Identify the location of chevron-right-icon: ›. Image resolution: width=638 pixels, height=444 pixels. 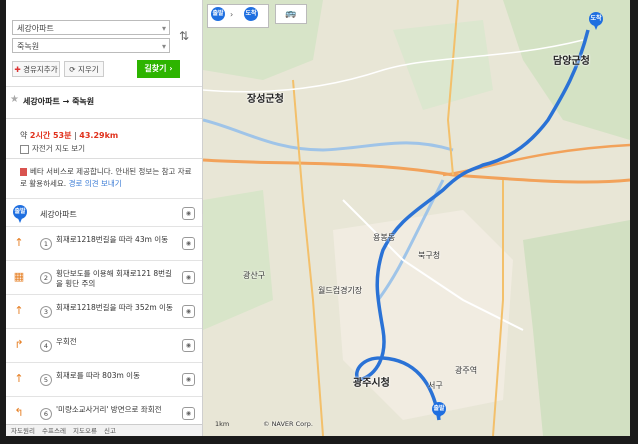
(232, 14).